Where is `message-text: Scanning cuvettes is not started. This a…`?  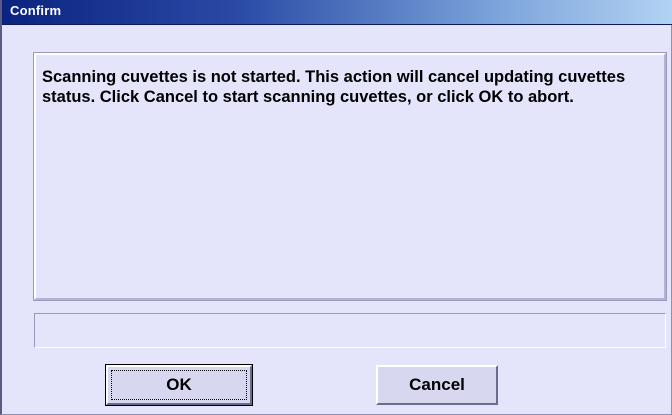 message-text: Scanning cuvettes is not started. This a… is located at coordinates (334, 87).